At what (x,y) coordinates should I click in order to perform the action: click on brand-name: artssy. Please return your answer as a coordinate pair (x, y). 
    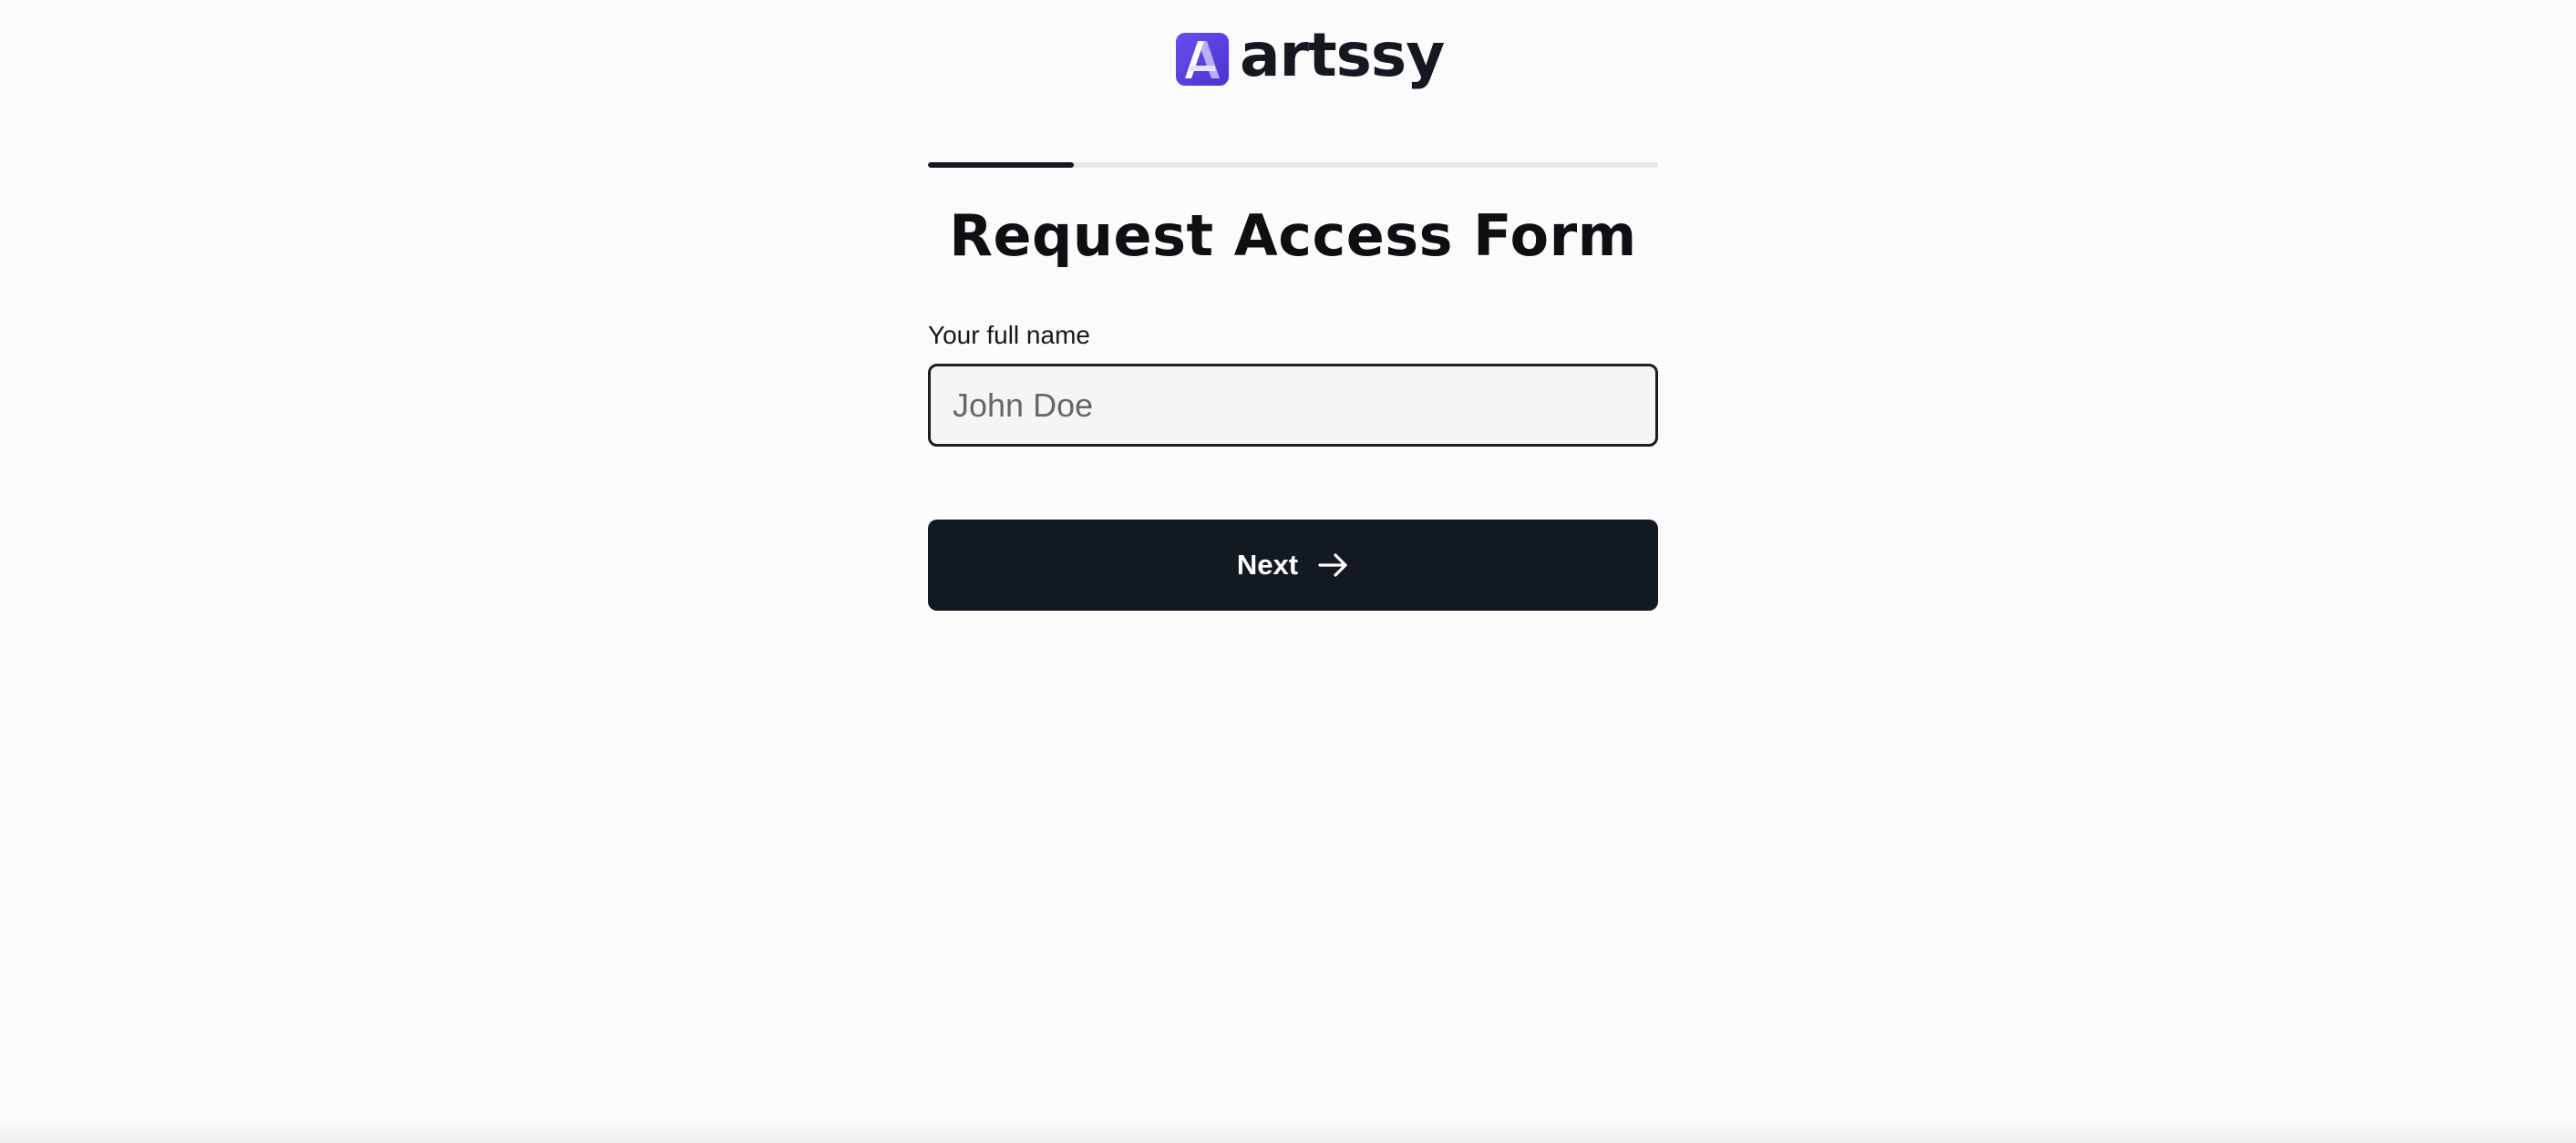
    Looking at the image, I should click on (1342, 55).